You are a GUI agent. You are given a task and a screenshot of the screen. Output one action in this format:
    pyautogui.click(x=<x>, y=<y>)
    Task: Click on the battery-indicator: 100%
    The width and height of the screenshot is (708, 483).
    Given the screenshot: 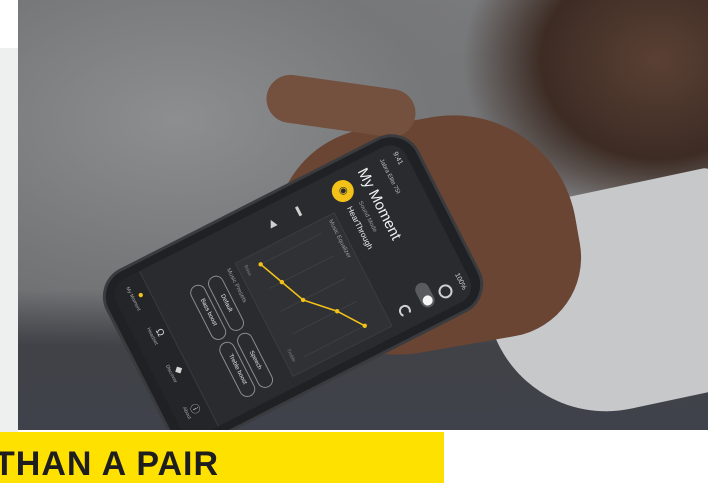 What is the action you would take?
    pyautogui.click(x=460, y=282)
    